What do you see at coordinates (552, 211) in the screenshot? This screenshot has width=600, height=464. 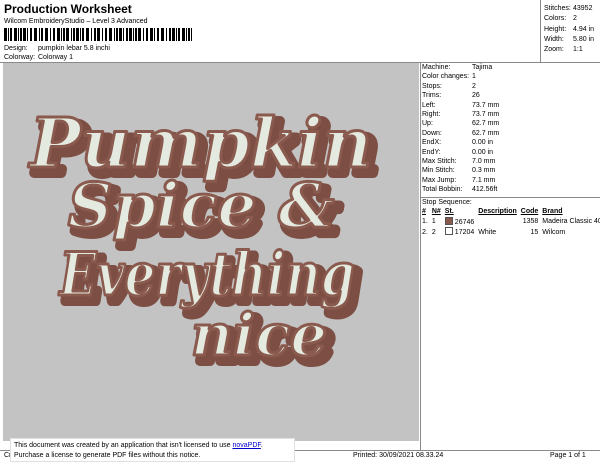 I see `col-brand: Brand` at bounding box center [552, 211].